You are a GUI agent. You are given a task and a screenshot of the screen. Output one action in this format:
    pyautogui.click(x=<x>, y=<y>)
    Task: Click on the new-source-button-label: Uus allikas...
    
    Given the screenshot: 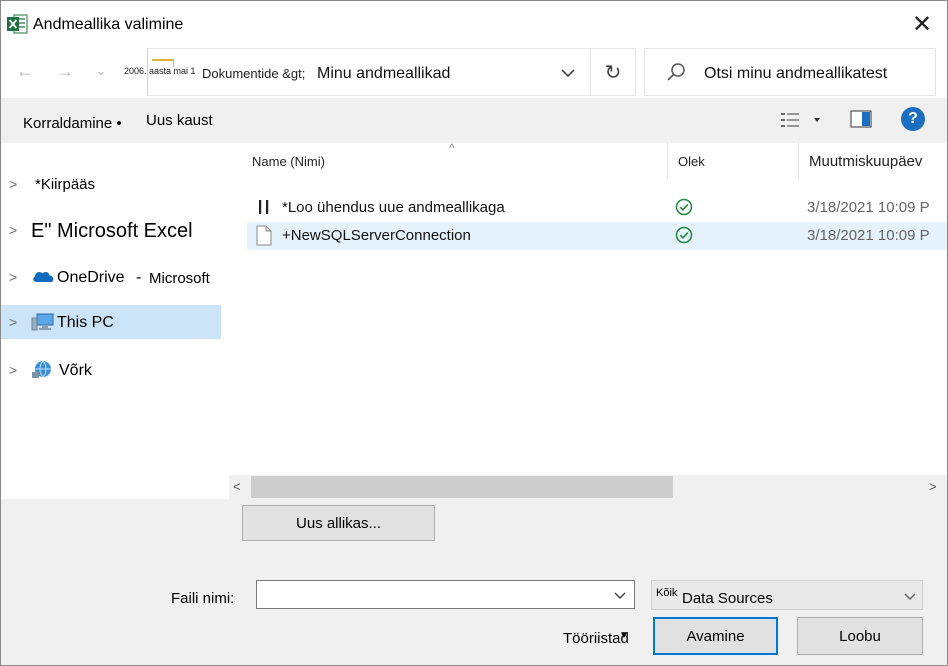 What is the action you would take?
    pyautogui.click(x=338, y=523)
    